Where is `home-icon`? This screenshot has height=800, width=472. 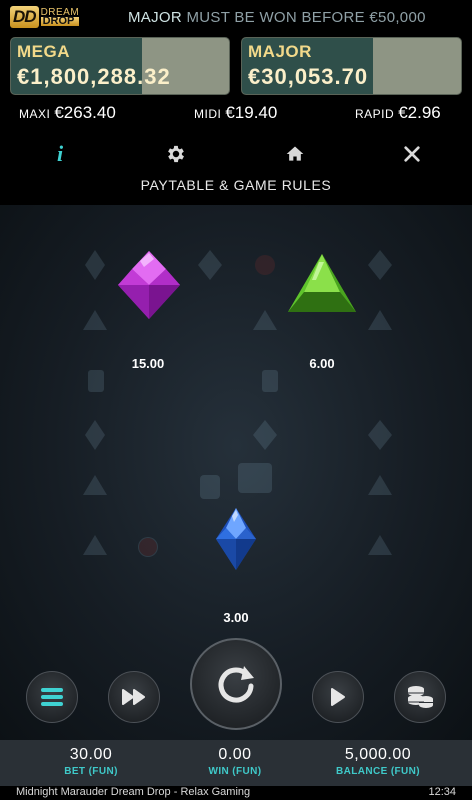 home-icon is located at coordinates (295, 154).